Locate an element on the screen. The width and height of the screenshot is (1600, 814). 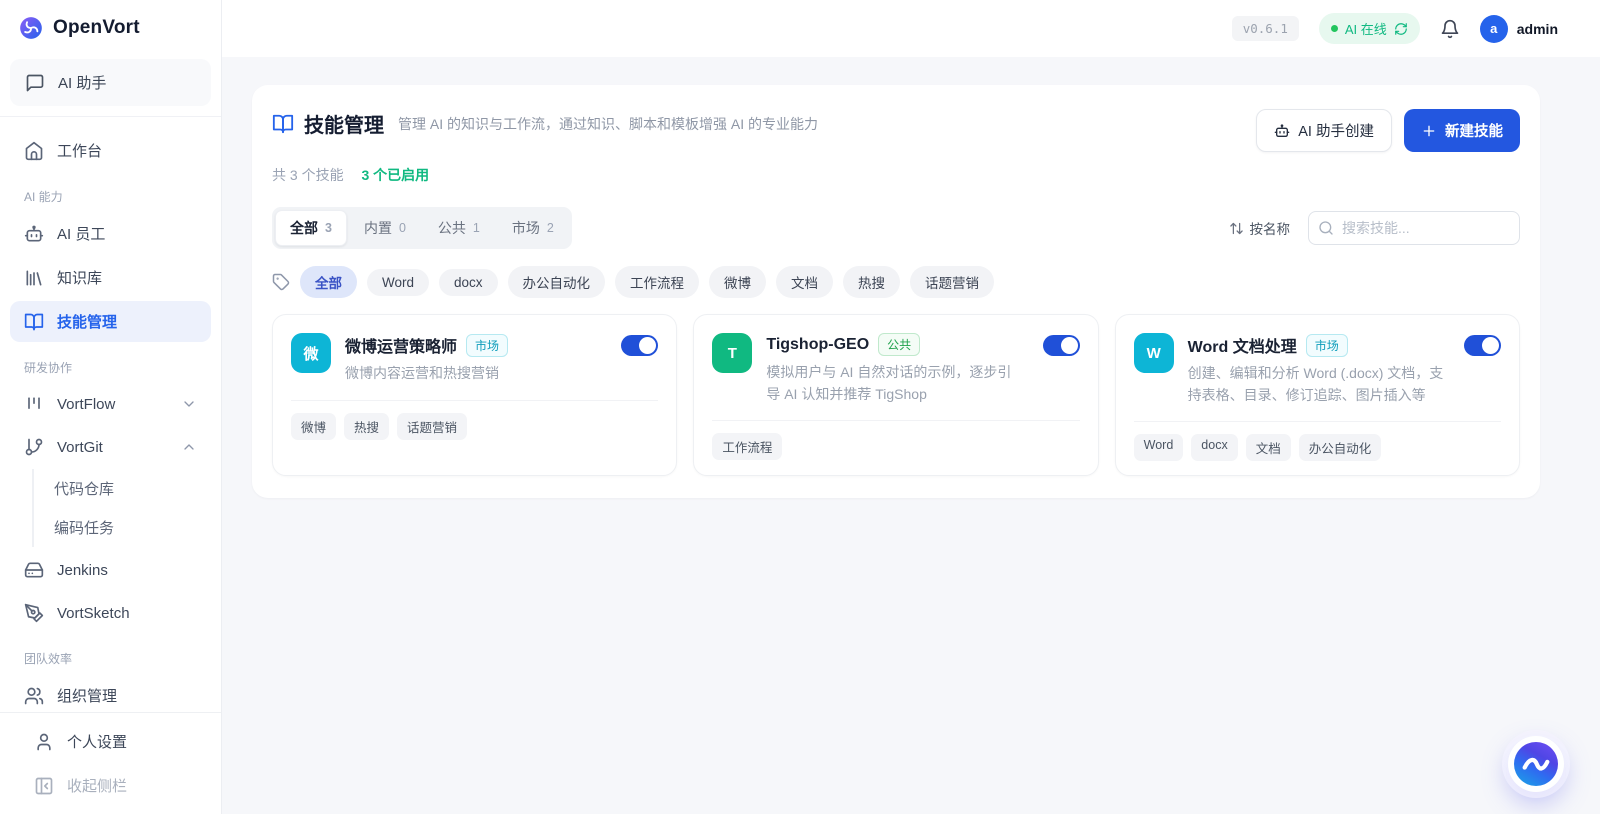
ai-assistant-orb-button is located at coordinates (1536, 764).